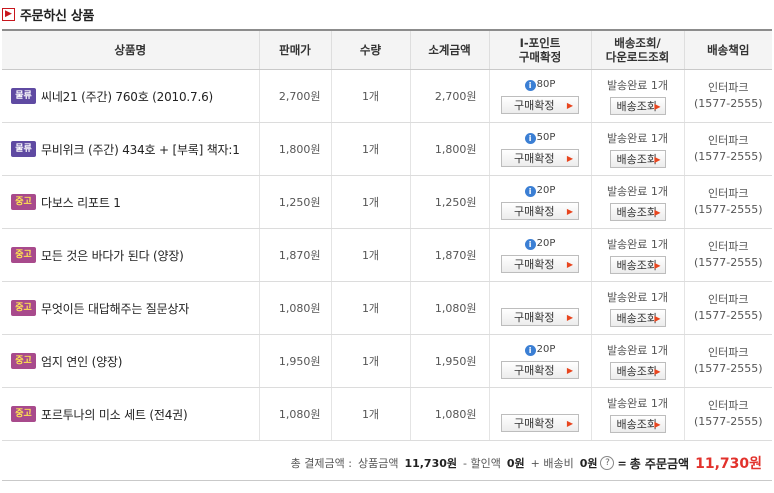 The image size is (774, 493). I want to click on ipoint-amount: 20P, so click(546, 243).